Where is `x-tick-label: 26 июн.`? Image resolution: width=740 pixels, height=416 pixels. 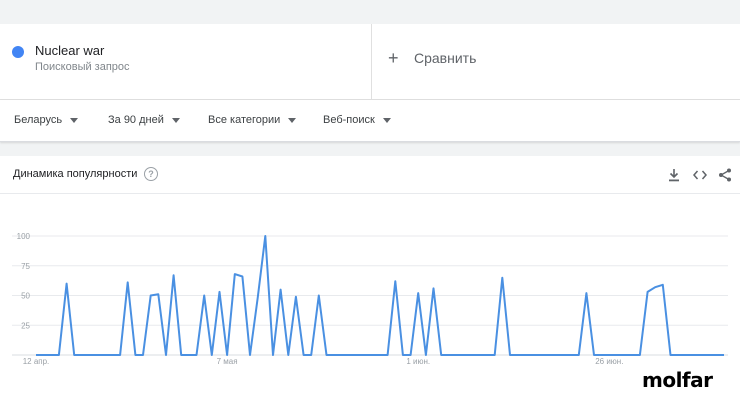
x-tick-label: 26 июн. is located at coordinates (609, 361).